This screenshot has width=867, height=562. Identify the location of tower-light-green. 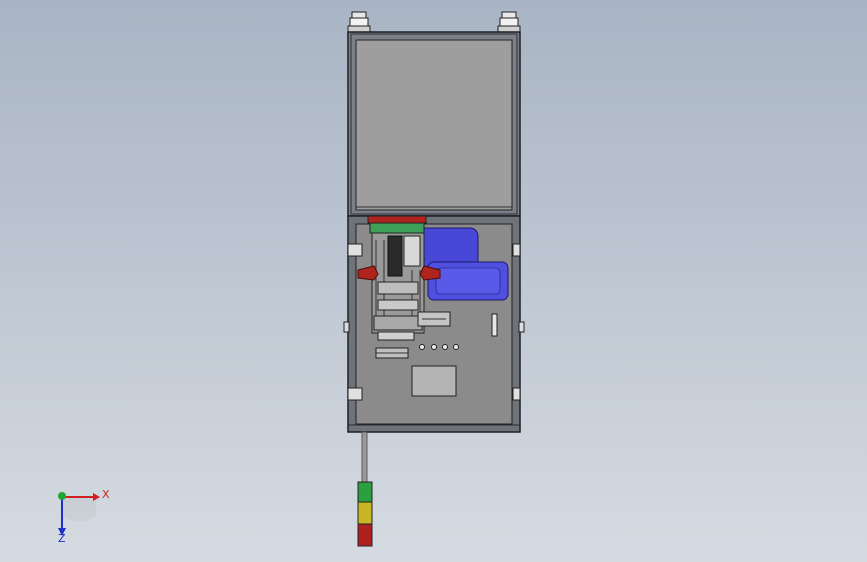
(365, 492).